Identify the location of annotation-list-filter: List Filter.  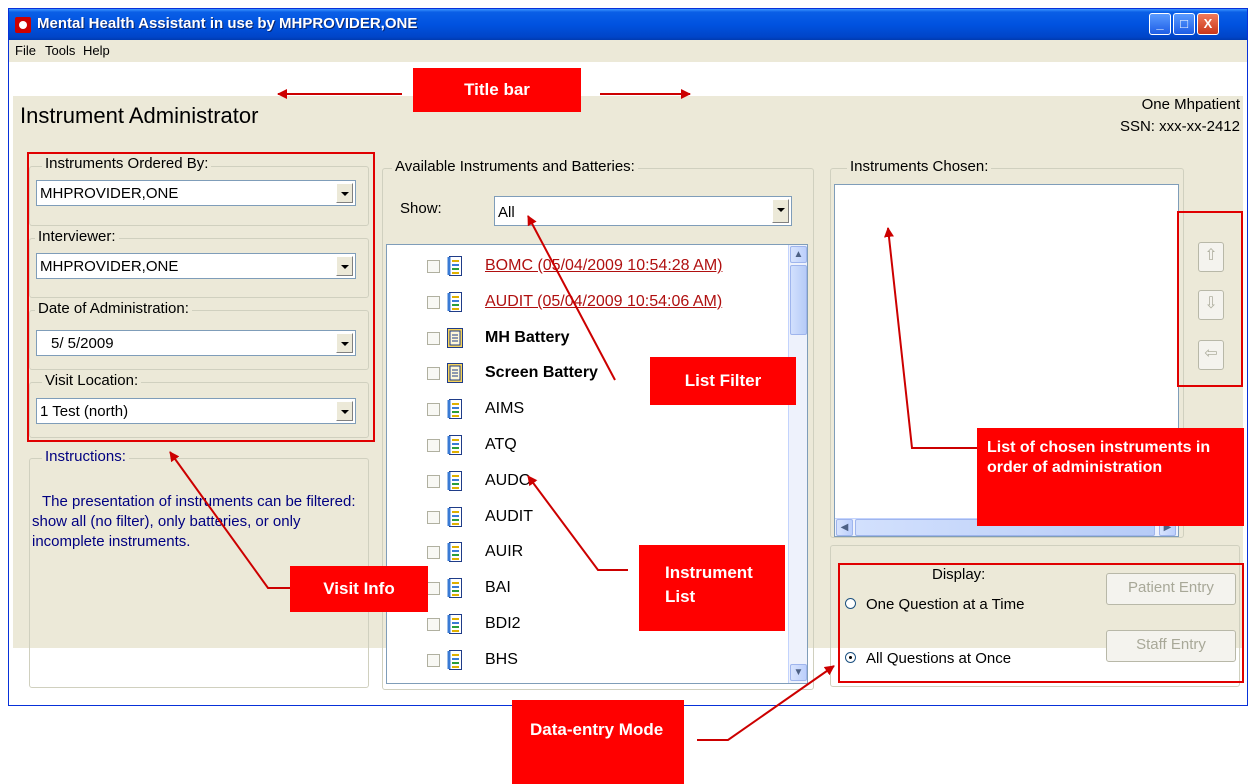
(723, 381).